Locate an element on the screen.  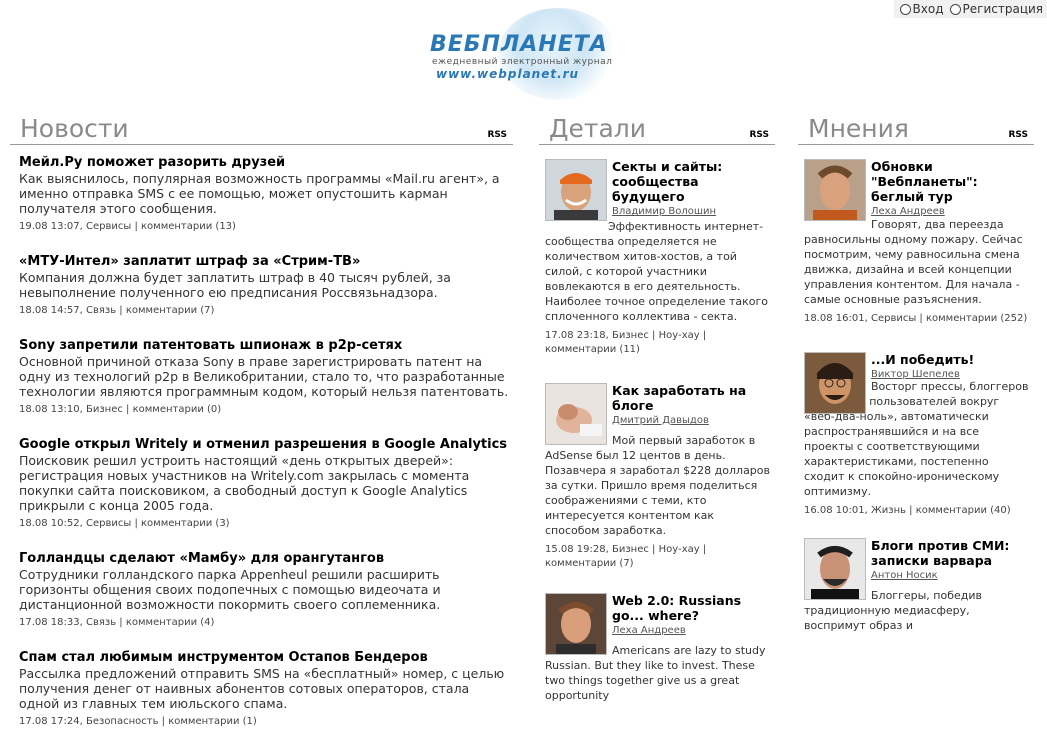
details-heading: Детали is located at coordinates (597, 129).